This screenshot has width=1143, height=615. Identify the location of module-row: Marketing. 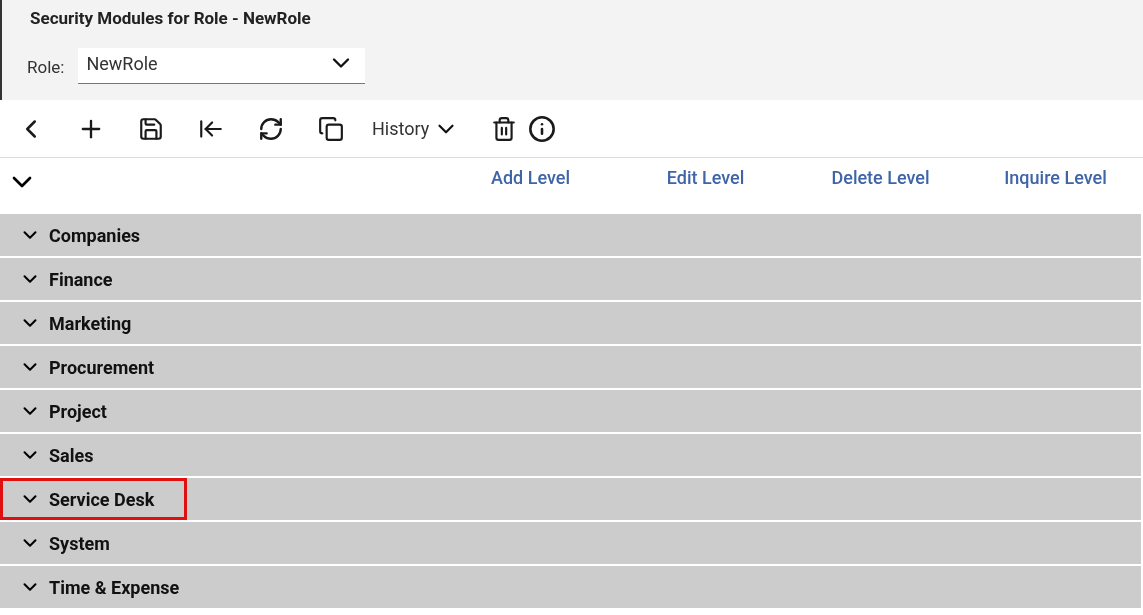
(570, 323).